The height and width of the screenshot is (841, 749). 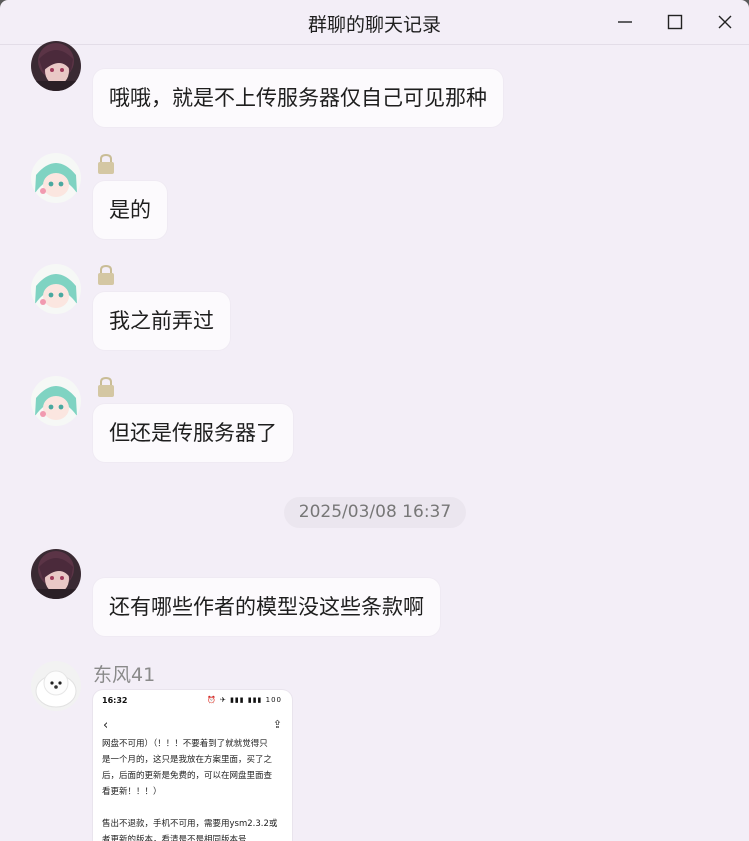 I want to click on screenshot-text-line: 网盘不可用）（！！！不要着到了就就觉得只, so click(x=185, y=744).